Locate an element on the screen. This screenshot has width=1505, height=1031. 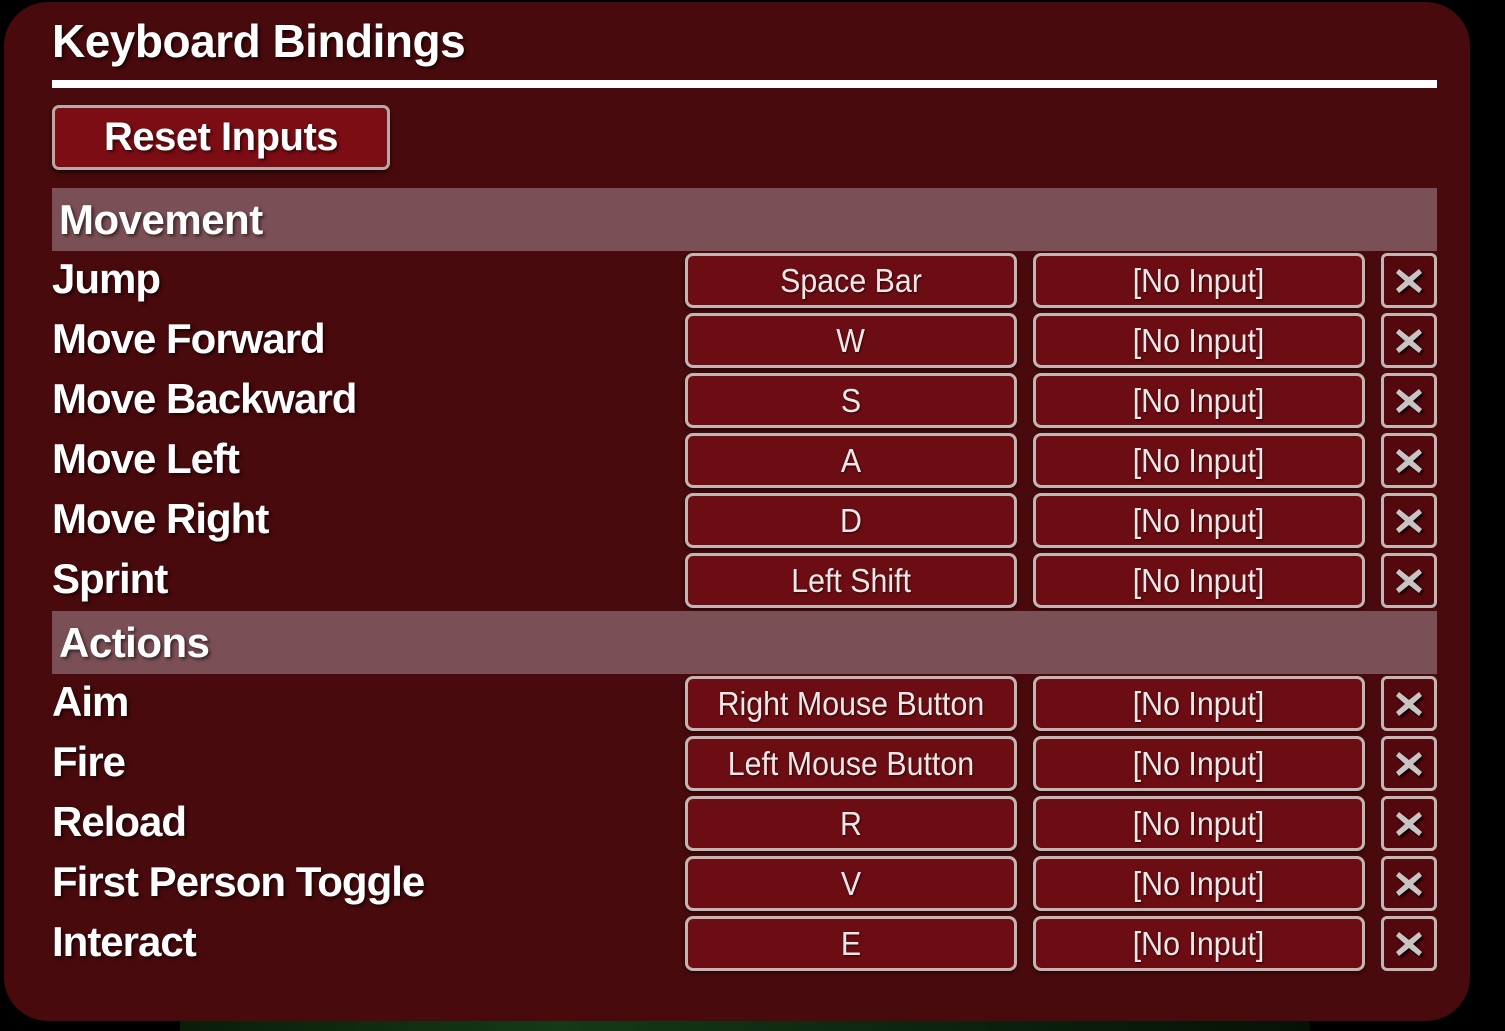
binding-row: Aim Right Mouse Button [No Input] is located at coordinates (737, 704).